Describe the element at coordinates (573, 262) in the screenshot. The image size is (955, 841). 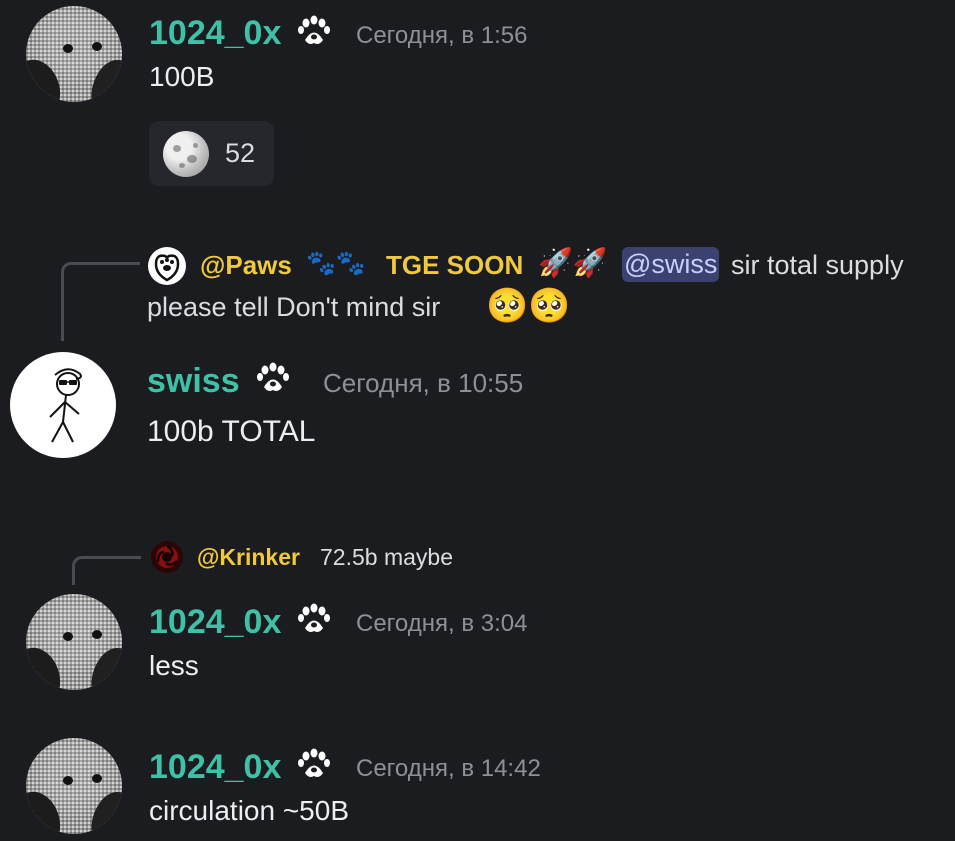
I see `rocket-emoji-icon: 🚀🚀` at that location.